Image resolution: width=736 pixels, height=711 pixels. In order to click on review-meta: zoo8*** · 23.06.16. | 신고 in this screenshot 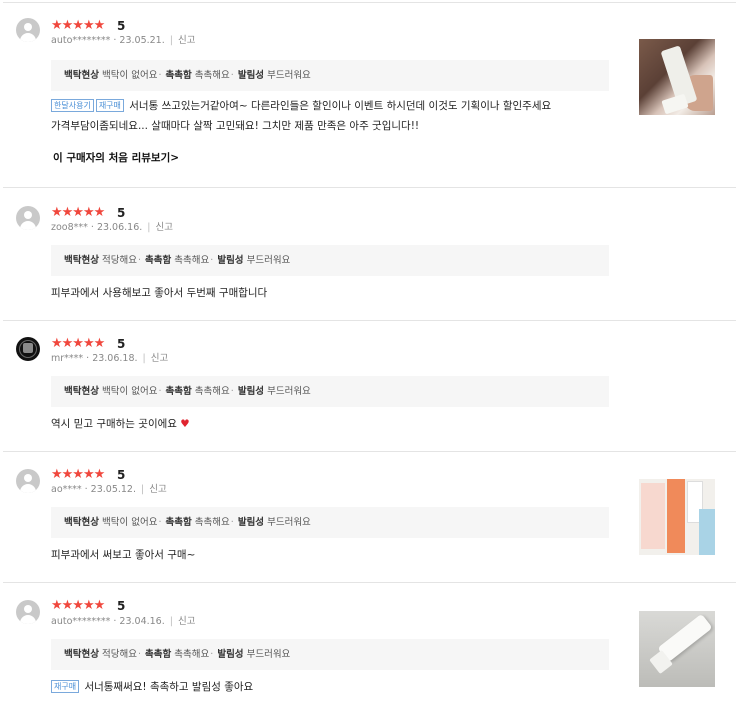, I will do `click(112, 227)`.